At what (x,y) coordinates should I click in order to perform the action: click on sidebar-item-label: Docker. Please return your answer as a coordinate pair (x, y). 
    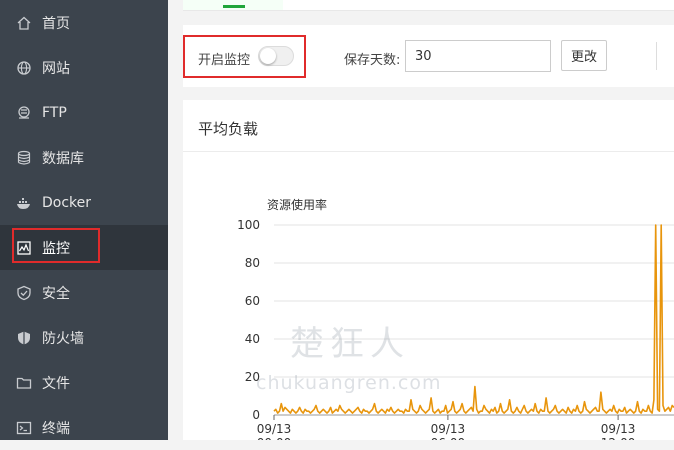
    Looking at the image, I should click on (67, 202).